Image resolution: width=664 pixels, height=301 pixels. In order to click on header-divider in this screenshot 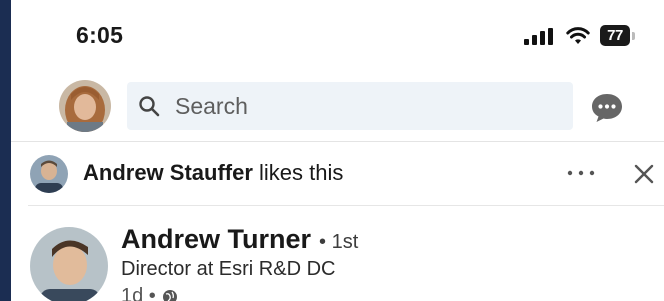, I will do `click(337, 141)`.